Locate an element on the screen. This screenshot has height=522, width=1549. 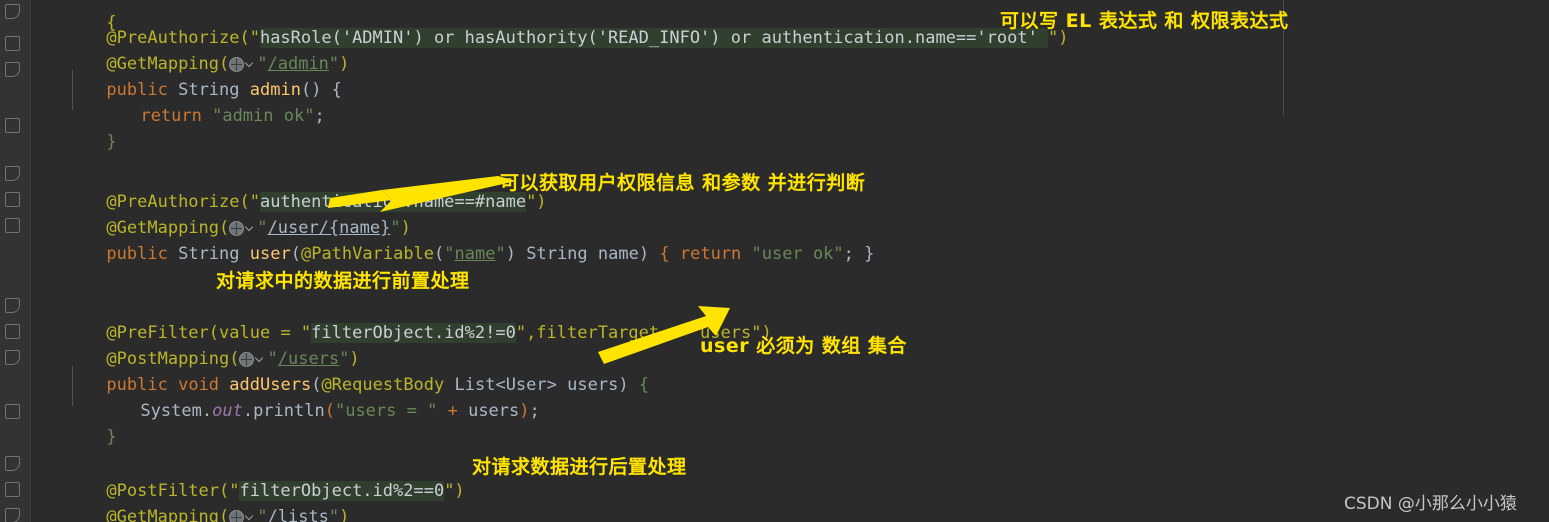
note-post-filter: 对请求数据进行后置处理 is located at coordinates (579, 467).